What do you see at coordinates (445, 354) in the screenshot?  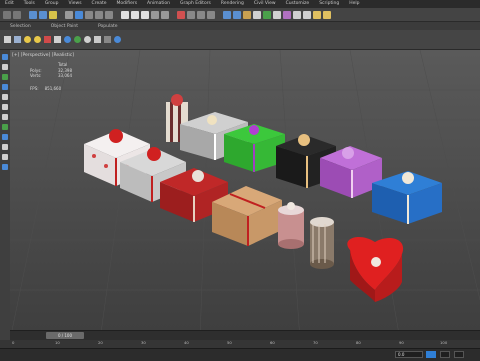 I see `set-key-button` at bounding box center [445, 354].